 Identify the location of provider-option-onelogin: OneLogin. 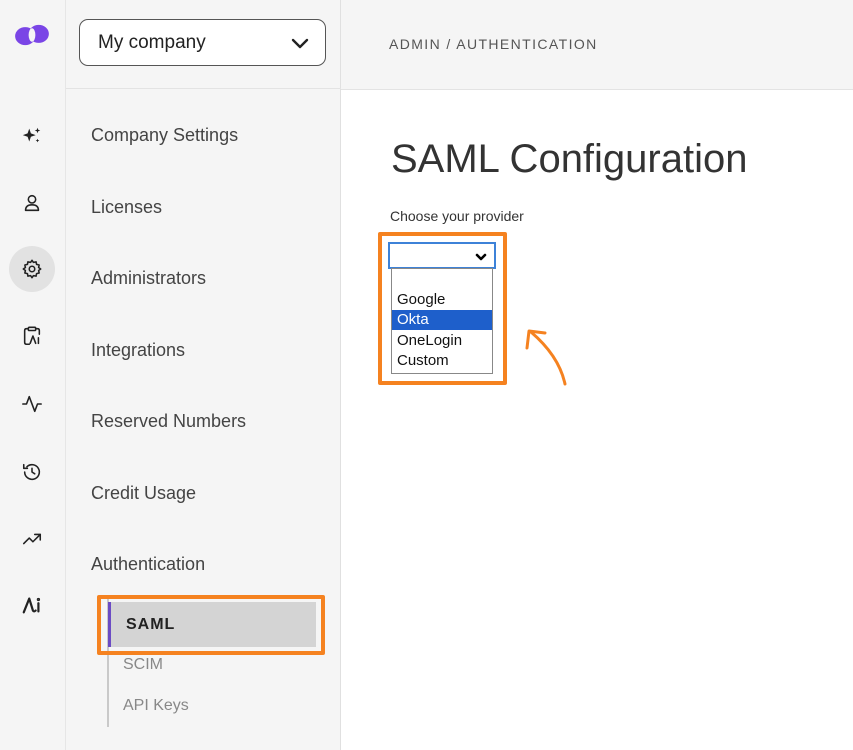
(442, 341).